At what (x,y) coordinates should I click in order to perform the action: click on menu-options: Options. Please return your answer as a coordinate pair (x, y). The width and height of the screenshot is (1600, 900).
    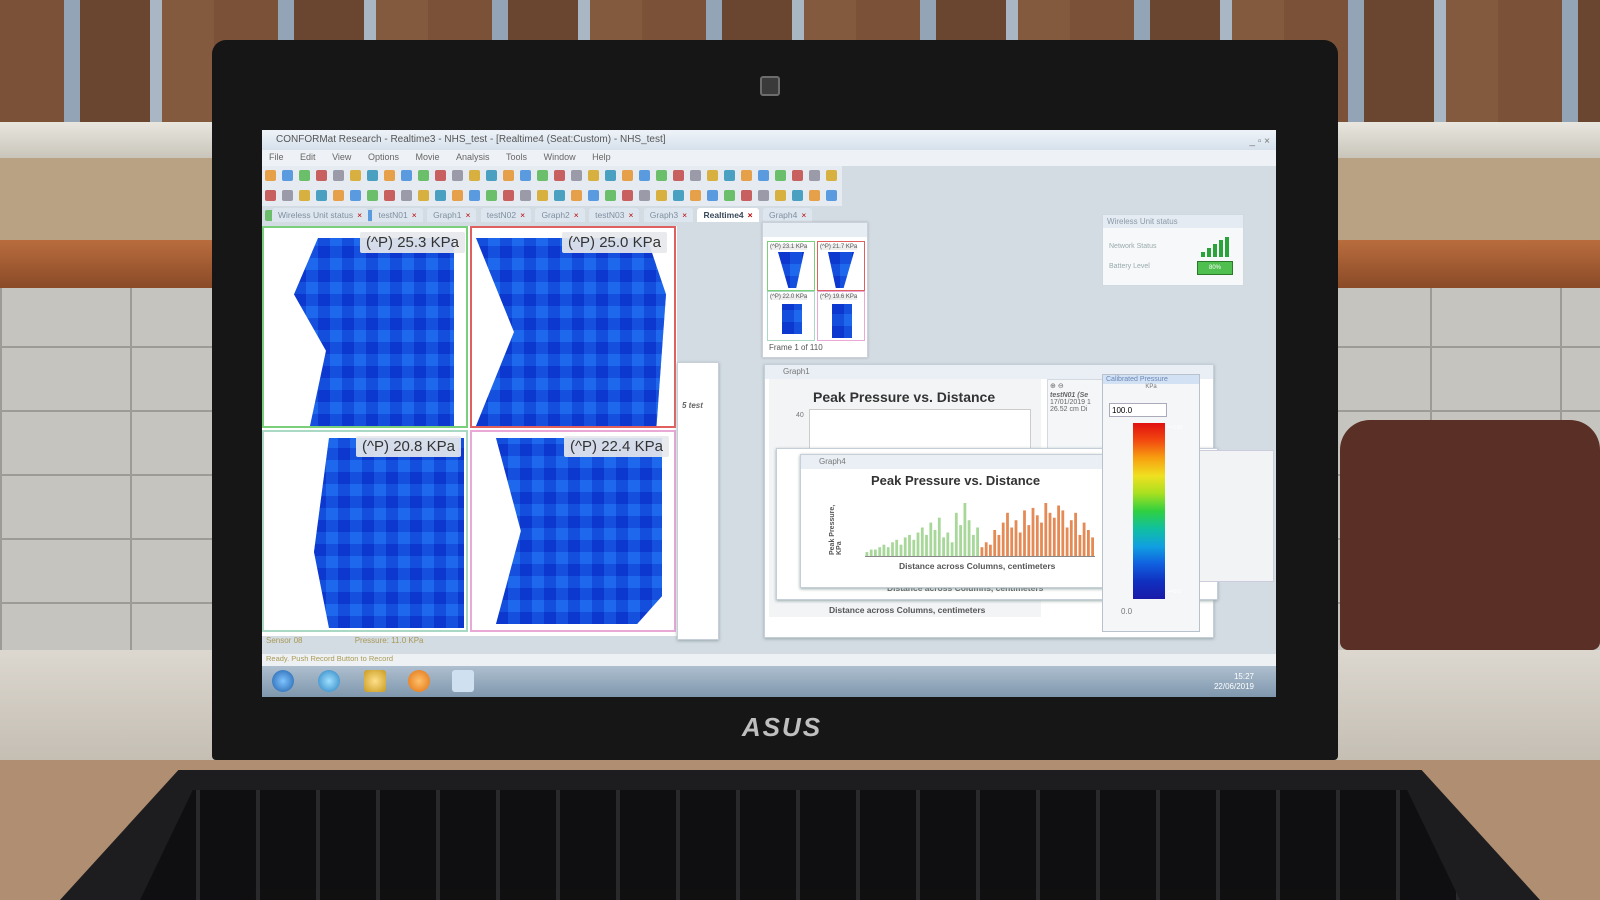
    Looking at the image, I should click on (383, 157).